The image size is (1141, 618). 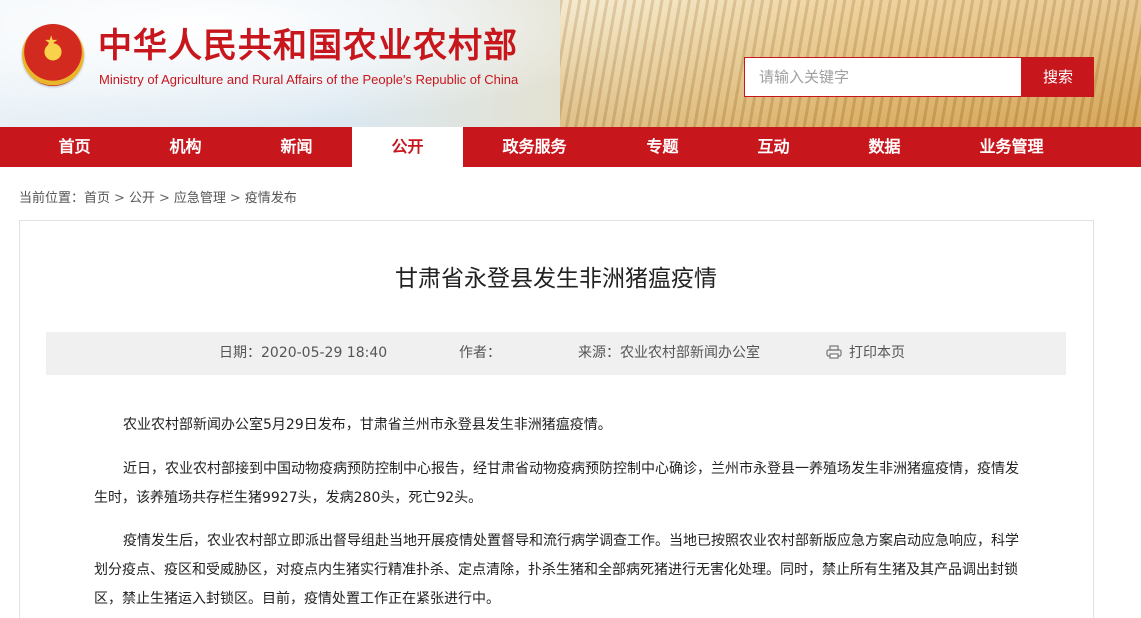 I want to click on printer-icon, so click(x=834, y=352).